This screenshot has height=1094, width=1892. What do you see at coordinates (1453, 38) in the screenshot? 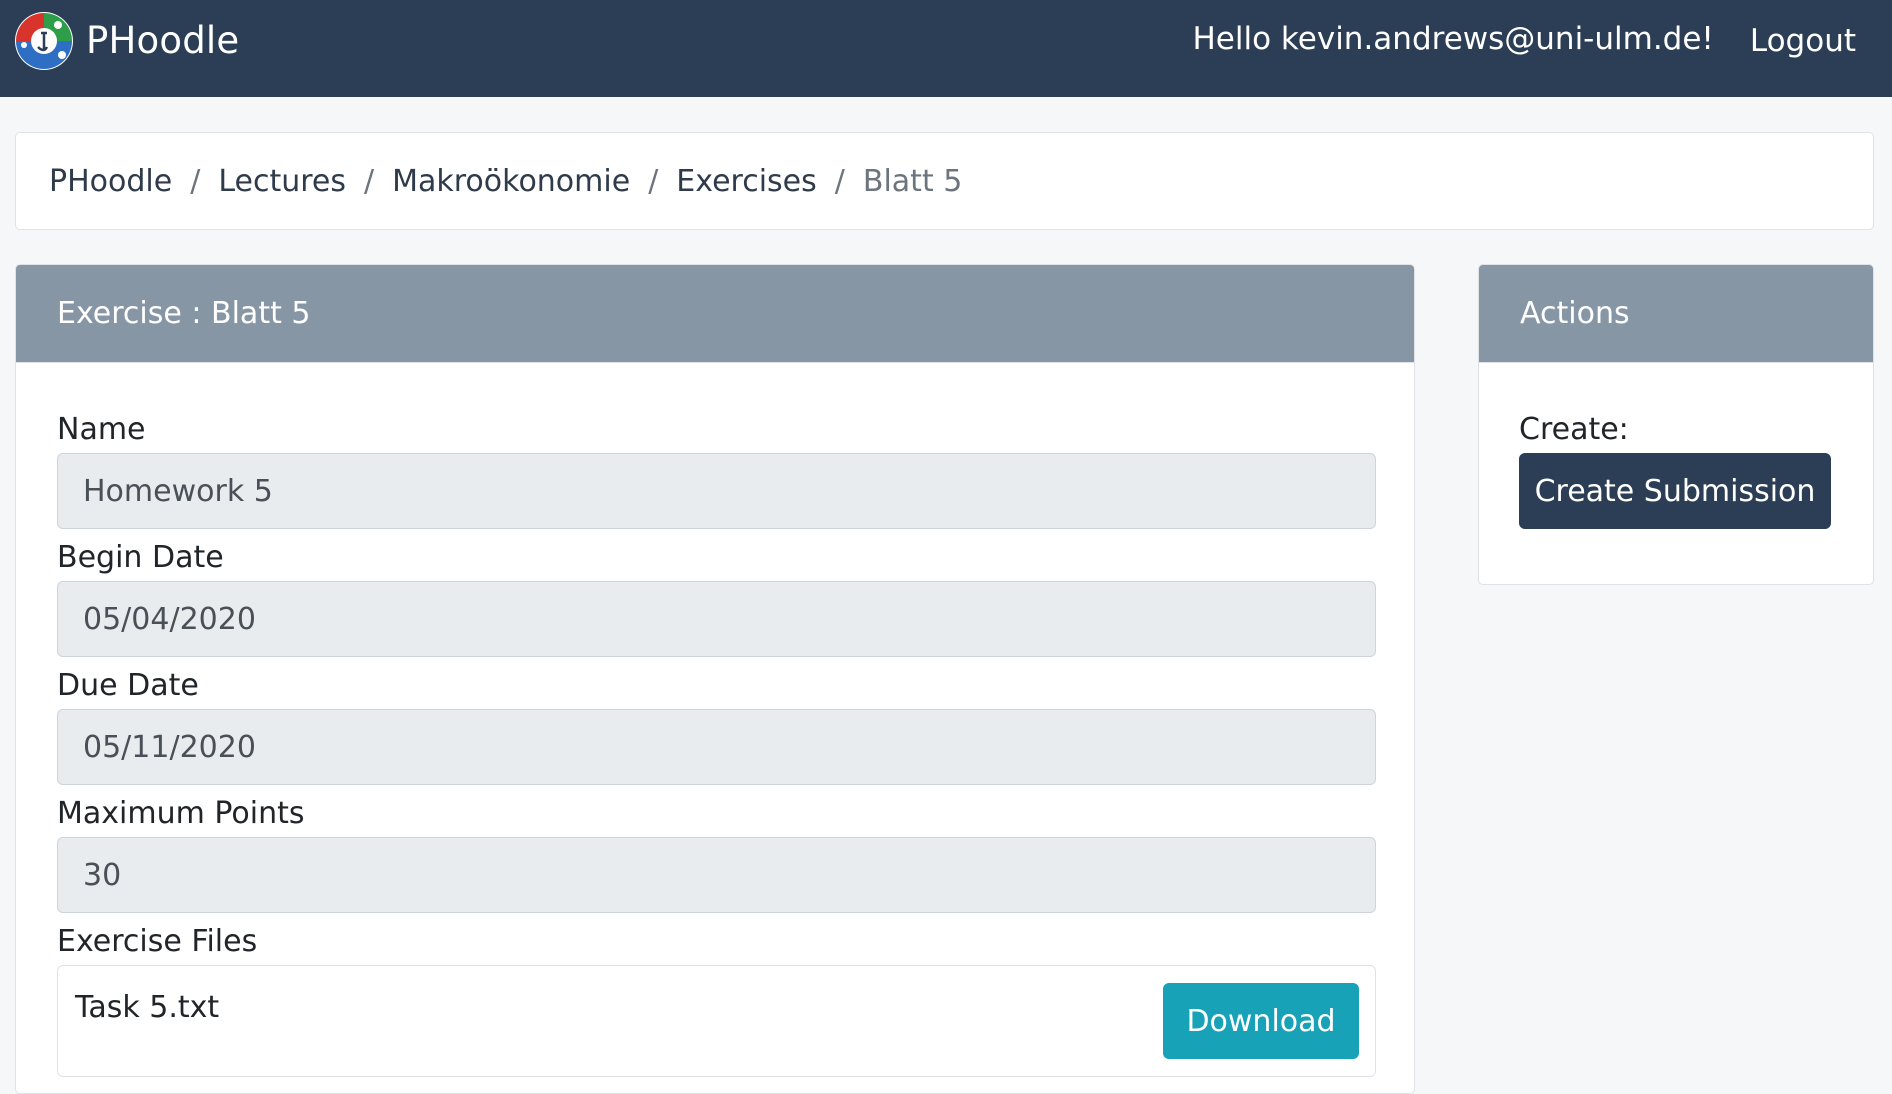
I see `user-greeting: Hello kevin.andrews@uni-ulm.de!` at bounding box center [1453, 38].